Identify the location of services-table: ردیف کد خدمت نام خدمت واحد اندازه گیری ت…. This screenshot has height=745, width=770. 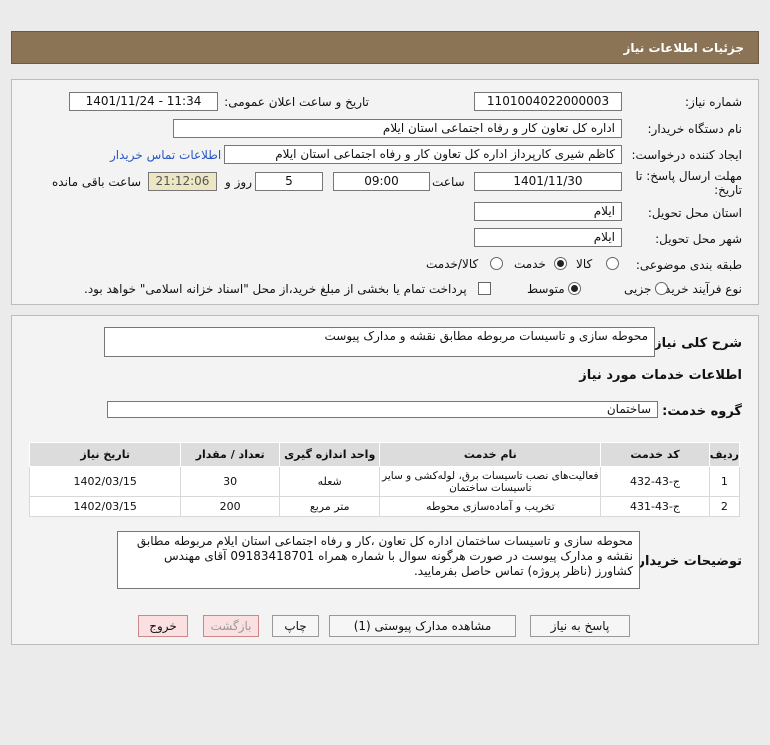
(384, 479).